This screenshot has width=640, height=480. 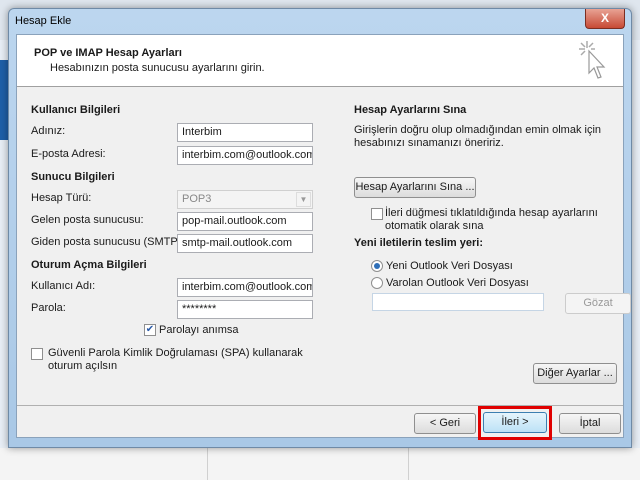 What do you see at coordinates (515, 422) in the screenshot?
I see `next-button: İleri >` at bounding box center [515, 422].